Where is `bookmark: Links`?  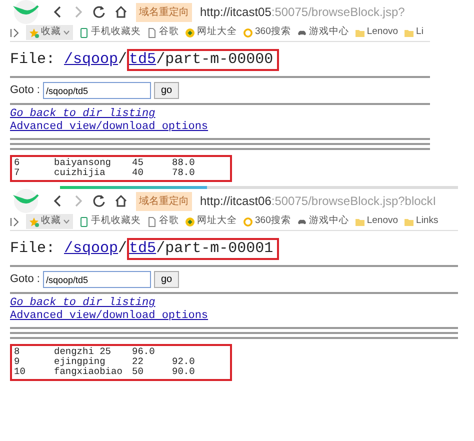 bookmark: Links is located at coordinates (421, 221).